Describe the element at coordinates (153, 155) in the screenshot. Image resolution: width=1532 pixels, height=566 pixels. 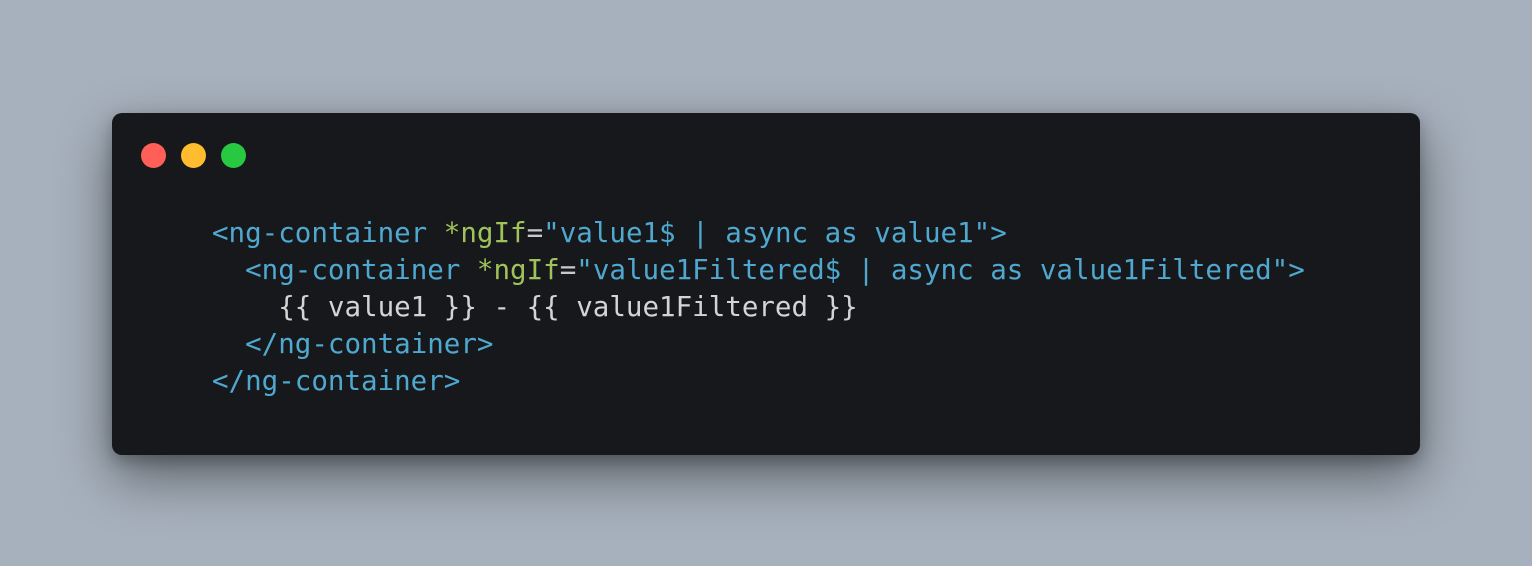
I see `close-dot-icon` at that location.